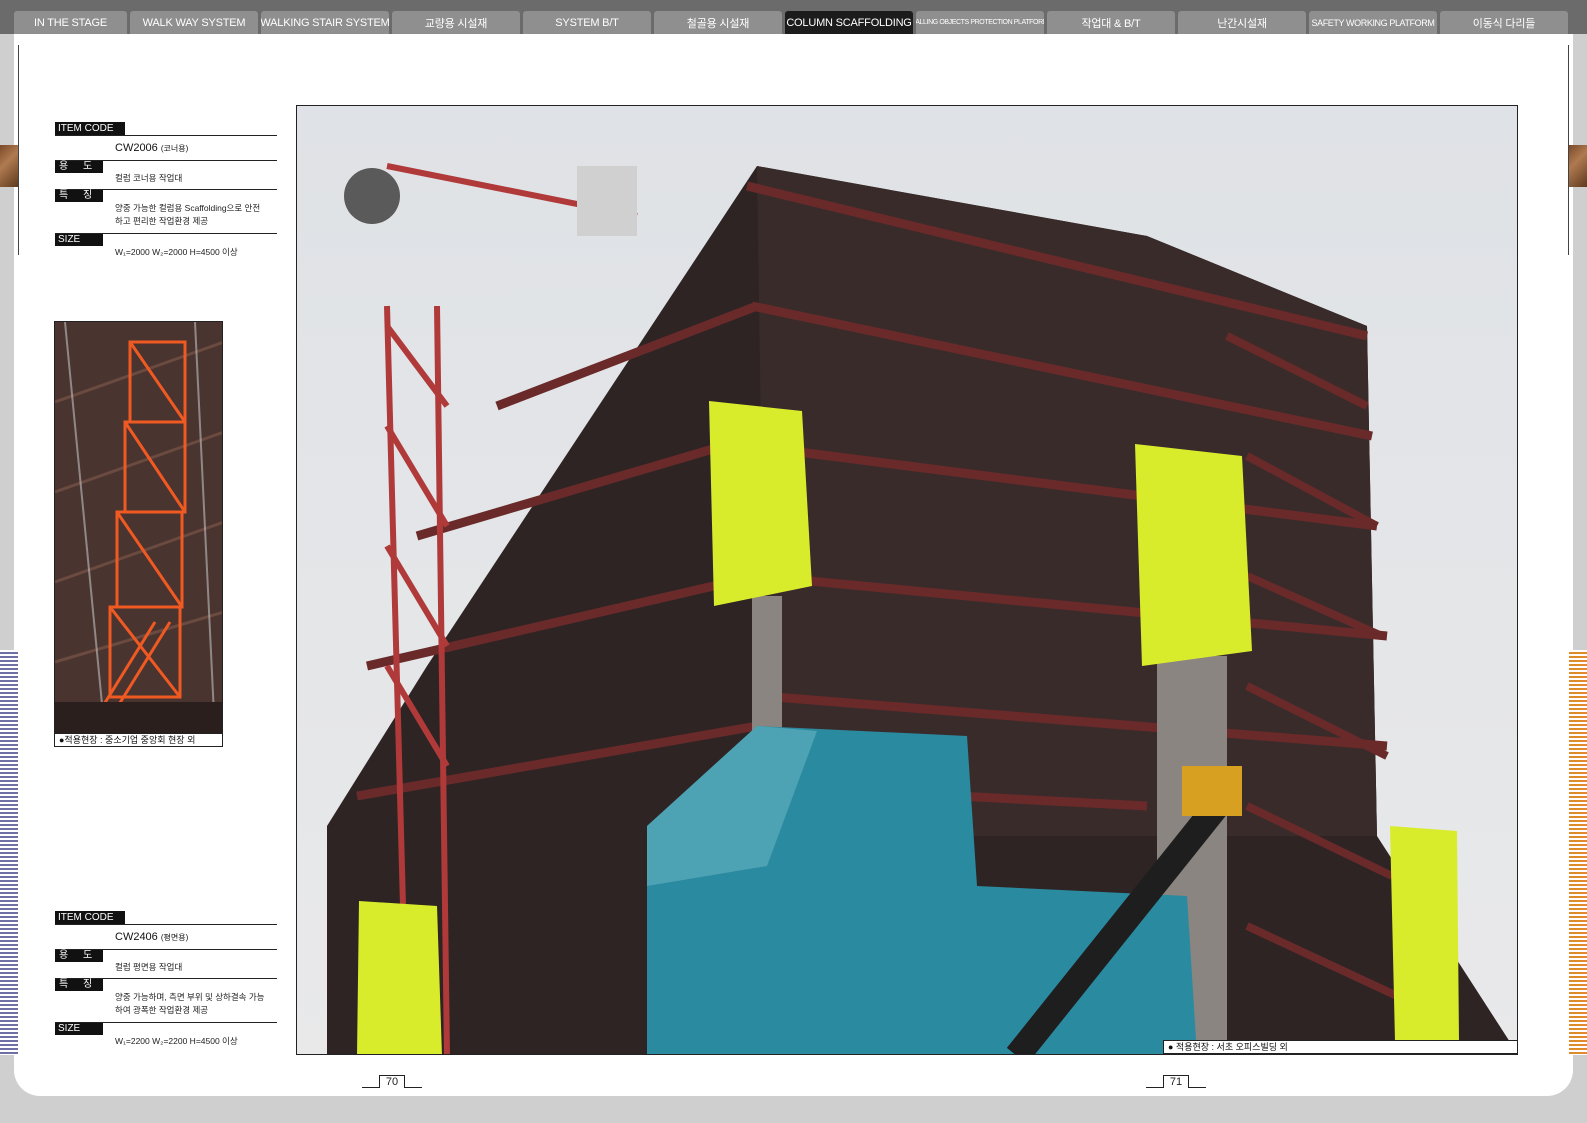 The image size is (1587, 1123). I want to click on pageno-box: 70, so click(392, 1081).